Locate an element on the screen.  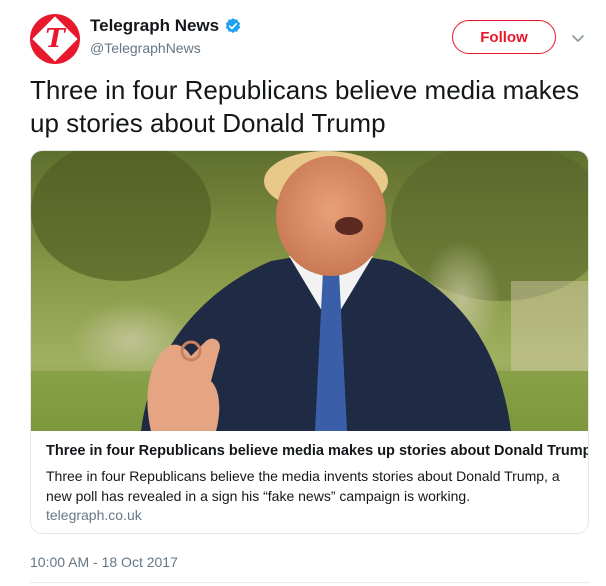
account-name-row: Telegraph News is located at coordinates (166, 26).